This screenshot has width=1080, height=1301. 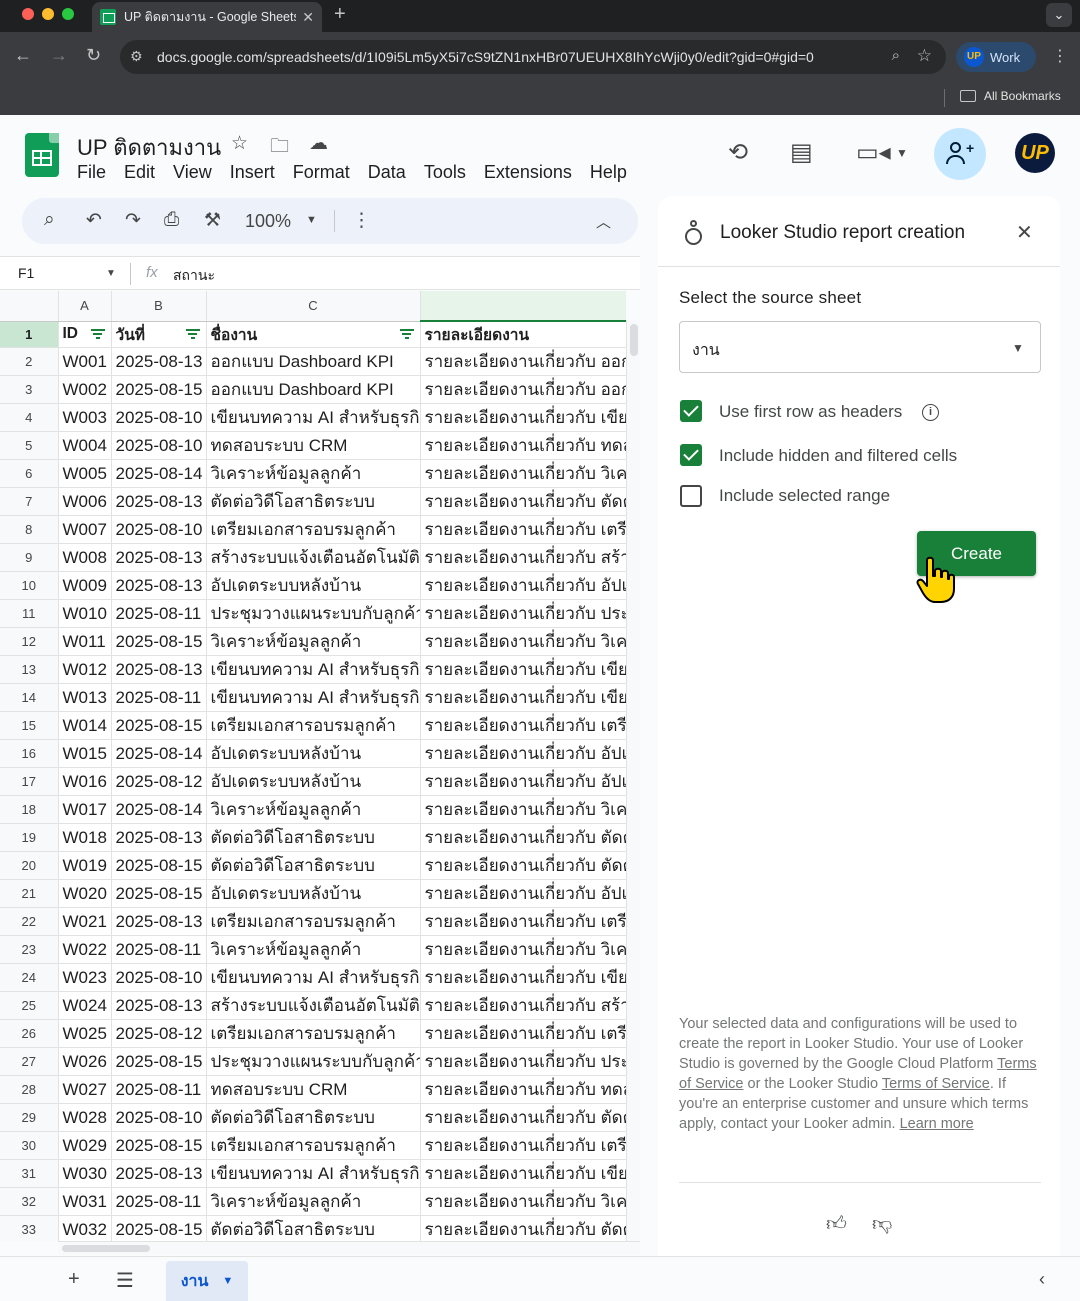 What do you see at coordinates (29, 977) in the screenshot?
I see `row-number: 24` at bounding box center [29, 977].